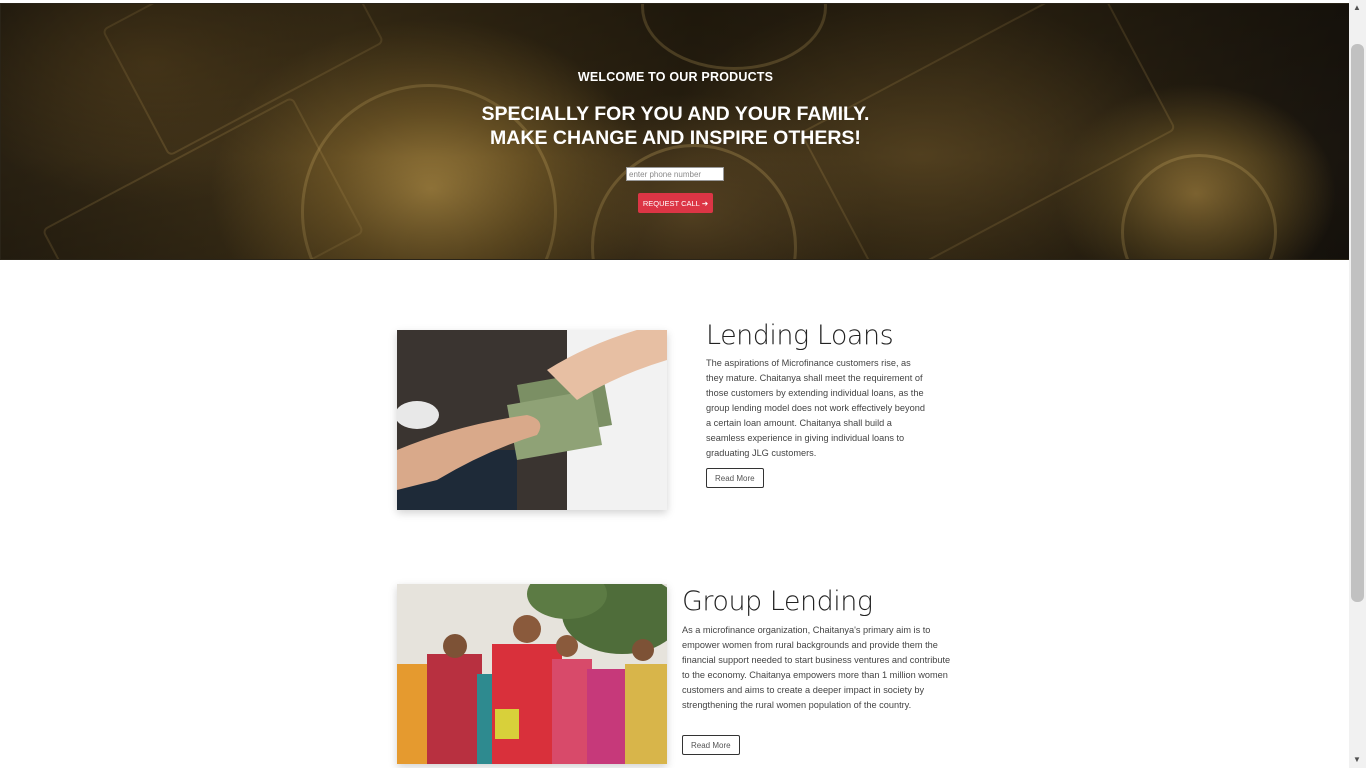  Describe the element at coordinates (1357, 8) in the screenshot. I see `scroll-up-icon: ▲` at that location.